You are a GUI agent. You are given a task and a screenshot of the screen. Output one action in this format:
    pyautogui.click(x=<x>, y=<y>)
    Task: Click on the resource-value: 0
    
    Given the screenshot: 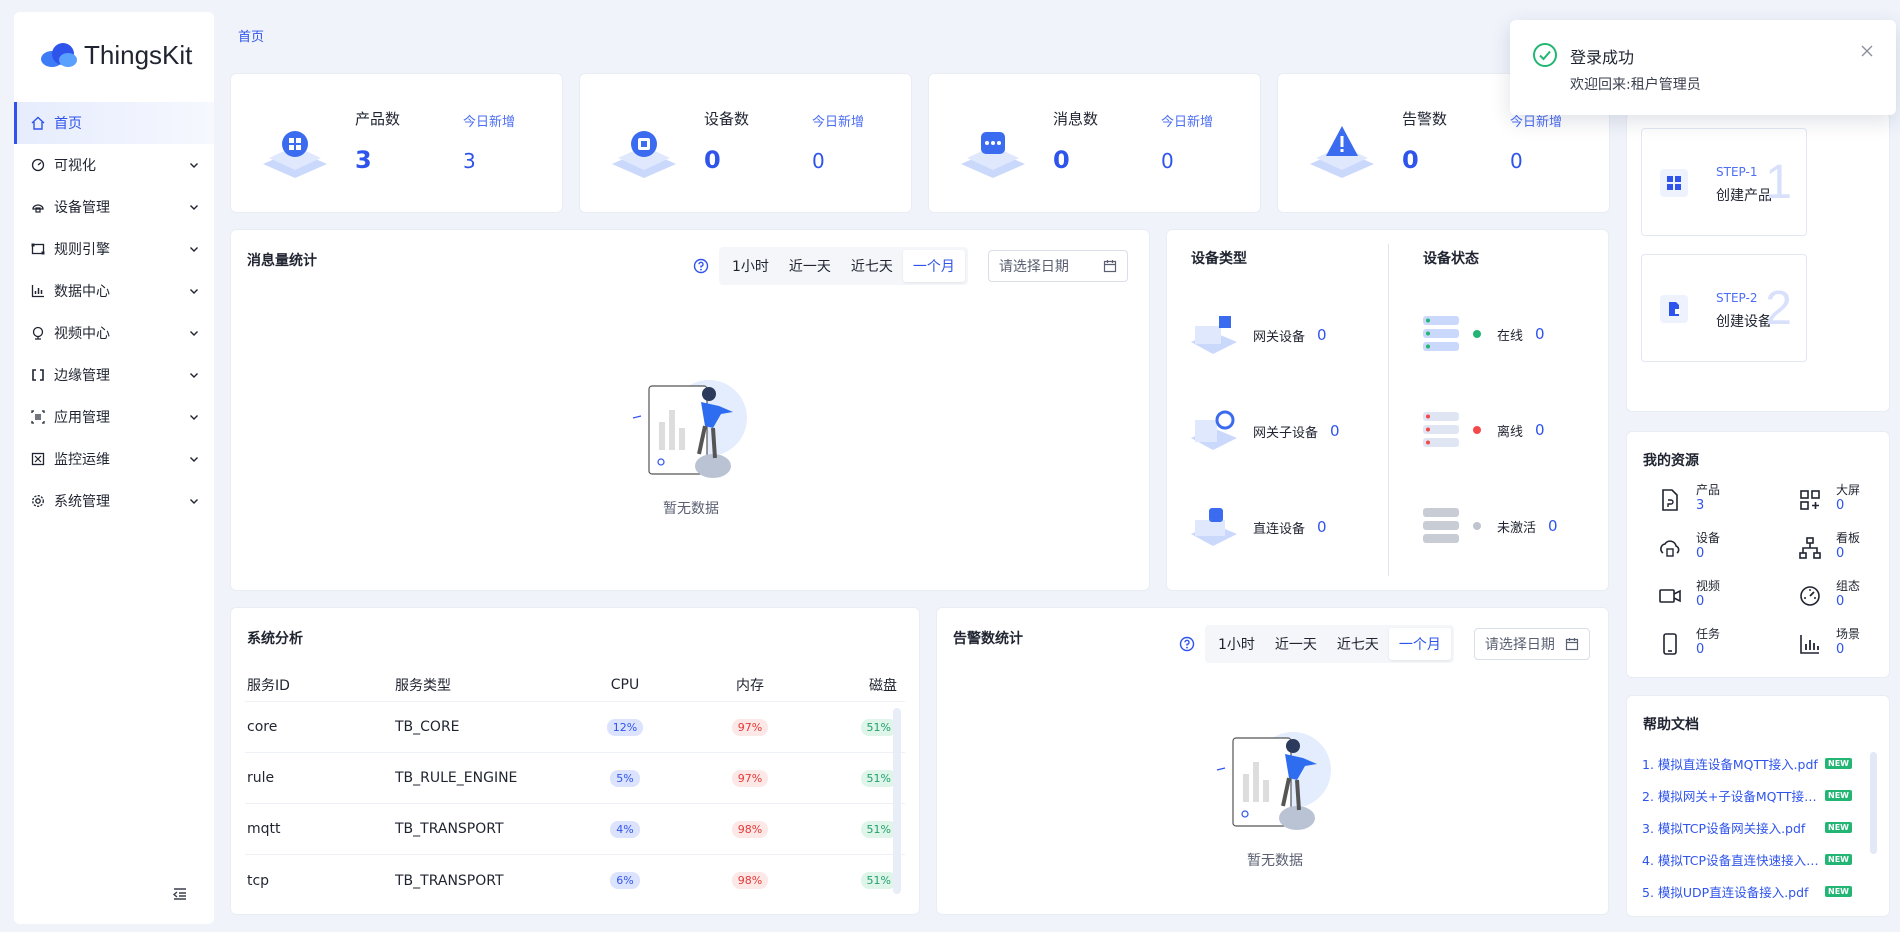 What is the action you would take?
    pyautogui.click(x=1840, y=601)
    